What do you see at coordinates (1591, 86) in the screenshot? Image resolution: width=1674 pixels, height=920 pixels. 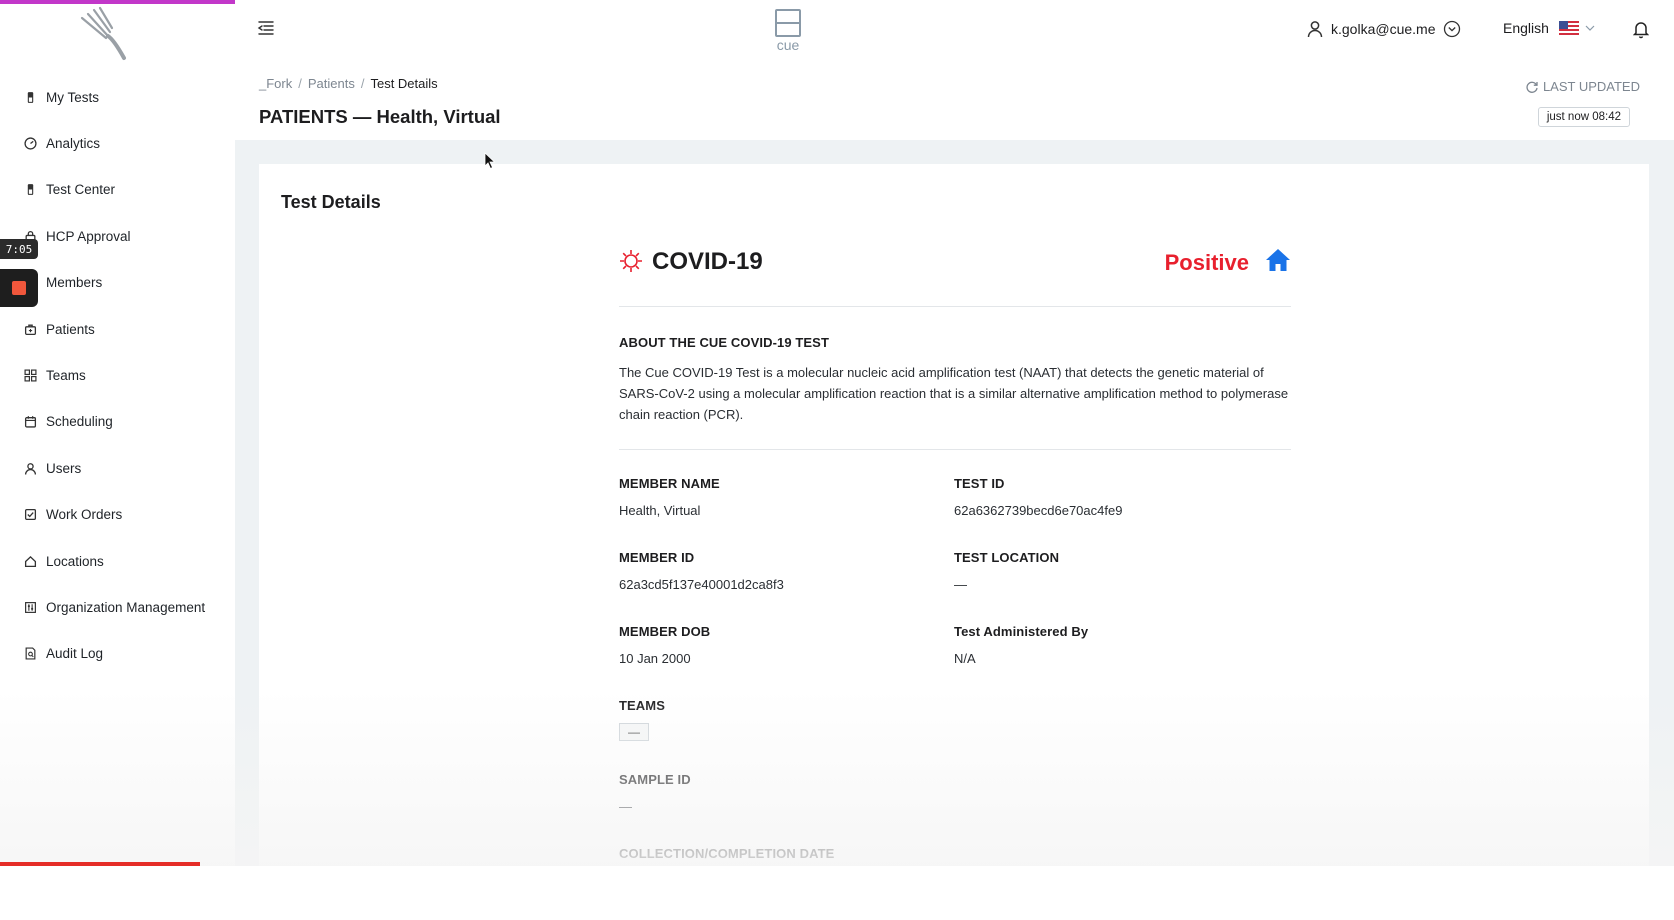 I see `last-updated-label: LAST UPDATED` at bounding box center [1591, 86].